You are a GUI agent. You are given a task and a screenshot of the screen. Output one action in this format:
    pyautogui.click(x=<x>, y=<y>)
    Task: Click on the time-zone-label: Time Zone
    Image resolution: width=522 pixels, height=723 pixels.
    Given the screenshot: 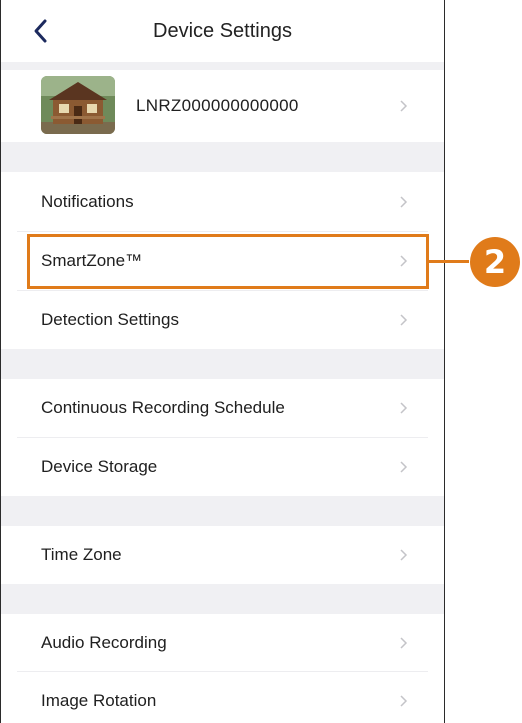 What is the action you would take?
    pyautogui.click(x=81, y=554)
    